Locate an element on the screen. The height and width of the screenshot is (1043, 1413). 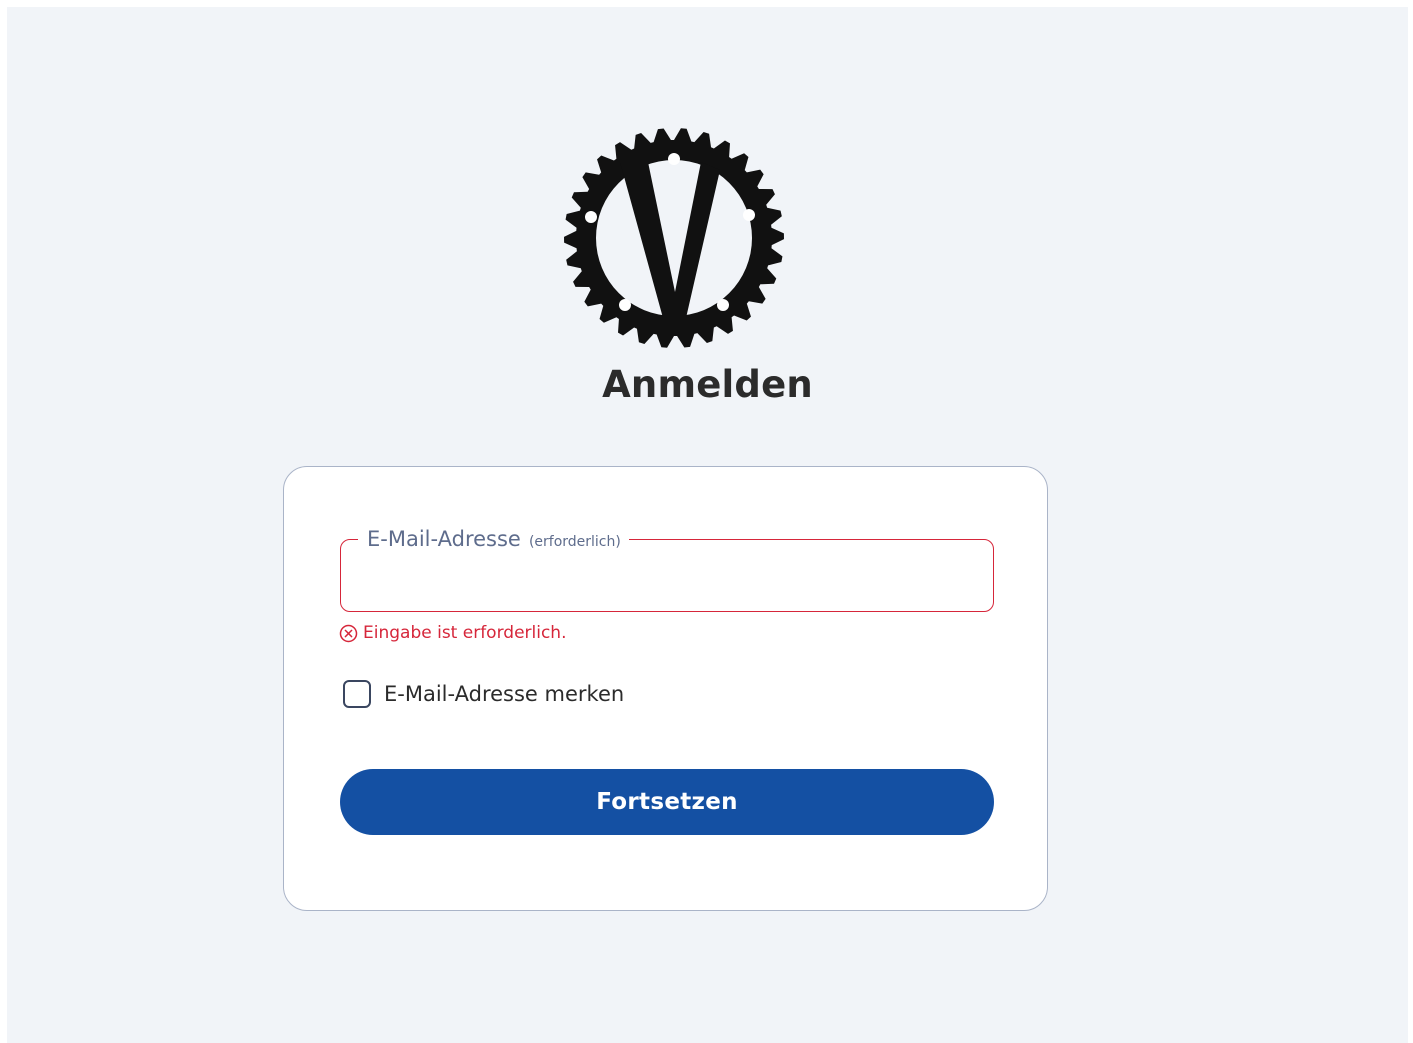
remember-email-label: E-Mail-Adresse merken is located at coordinates (504, 694).